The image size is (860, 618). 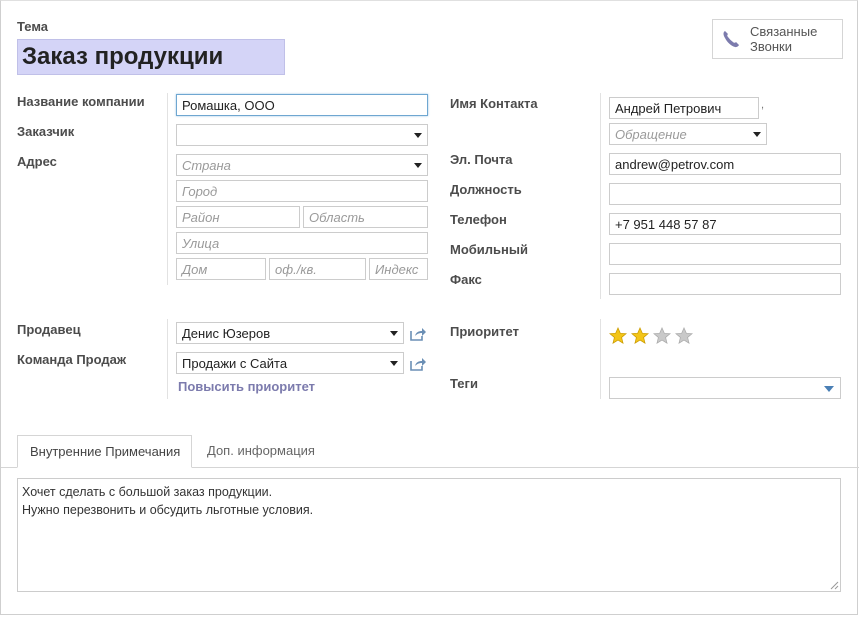 What do you see at coordinates (688, 134) in the screenshot?
I see `salutation-select: Обращение` at bounding box center [688, 134].